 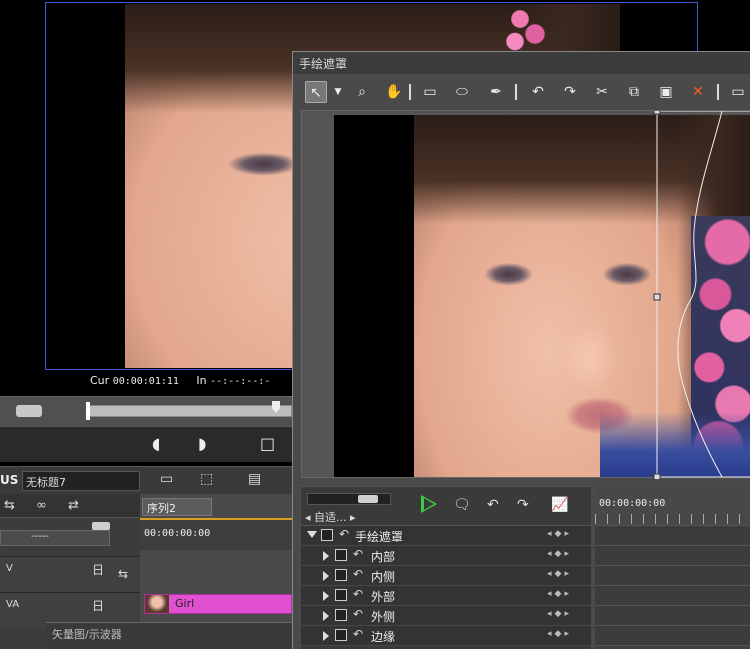 What do you see at coordinates (559, 505) in the screenshot?
I see `graph-icon: 📈` at bounding box center [559, 505].